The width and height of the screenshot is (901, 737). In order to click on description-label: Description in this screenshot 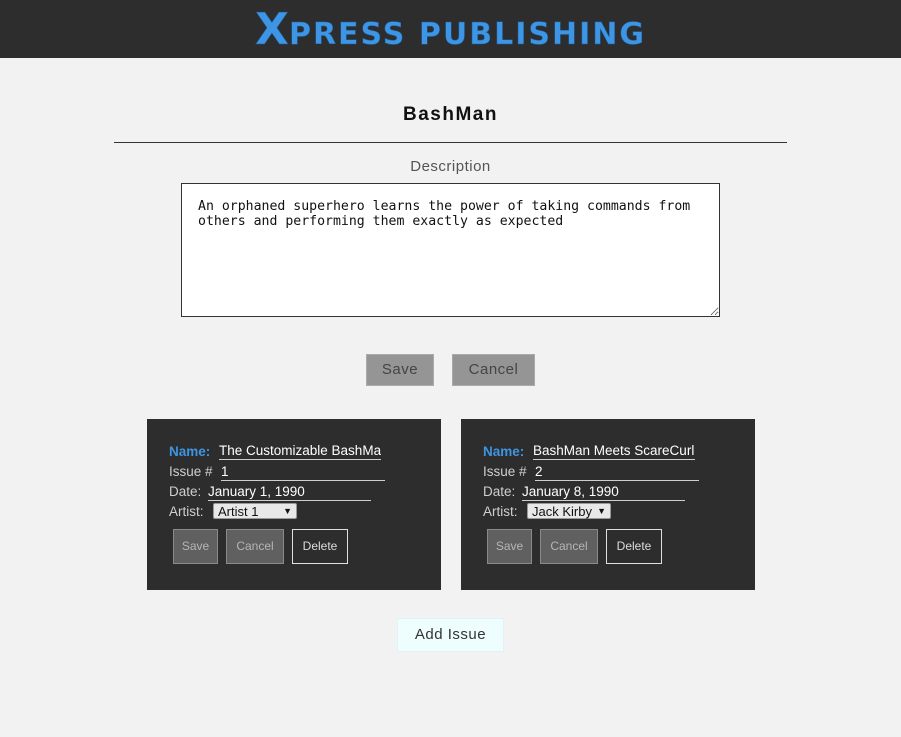, I will do `click(450, 166)`.